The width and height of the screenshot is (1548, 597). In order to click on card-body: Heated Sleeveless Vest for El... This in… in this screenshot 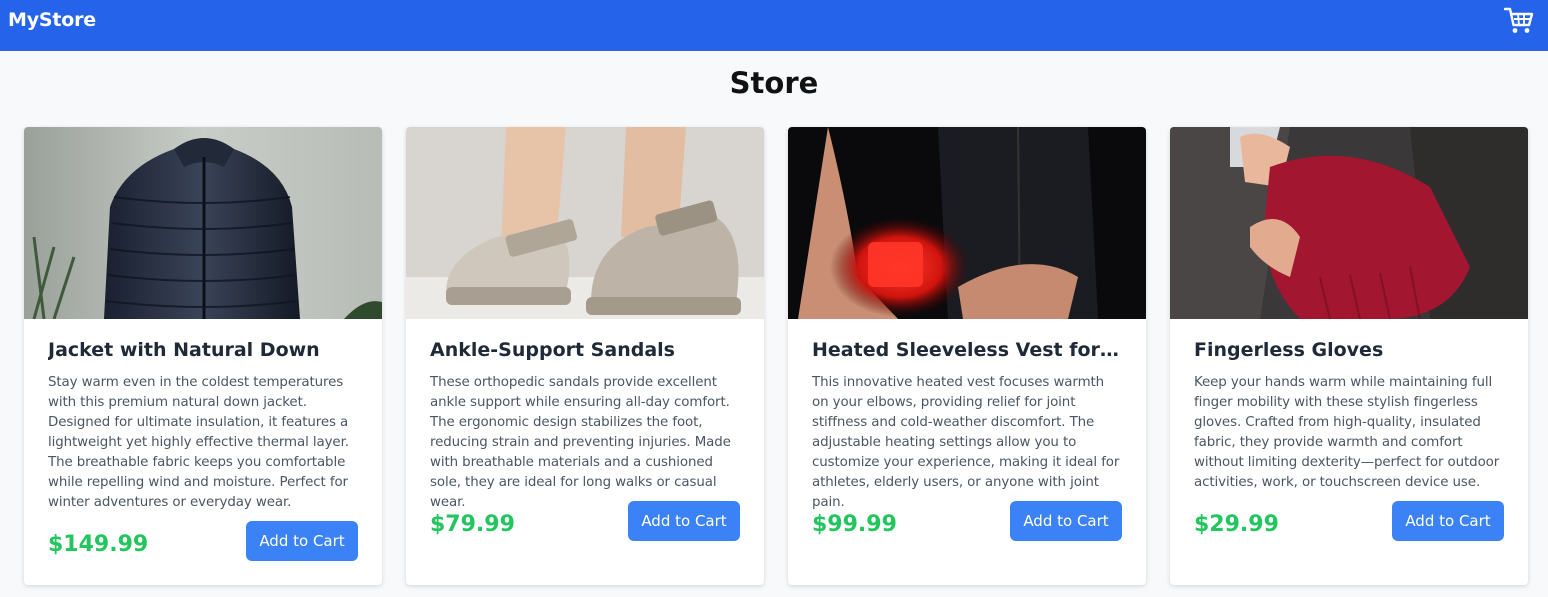, I will do `click(967, 442)`.